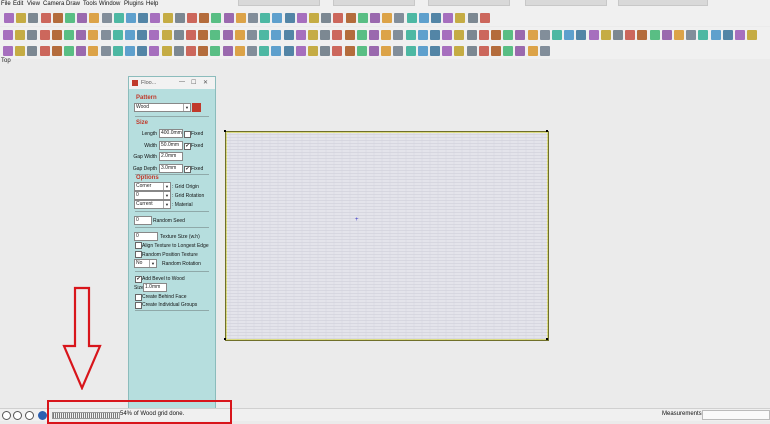  I want to click on geolocation-icon, so click(17, 415).